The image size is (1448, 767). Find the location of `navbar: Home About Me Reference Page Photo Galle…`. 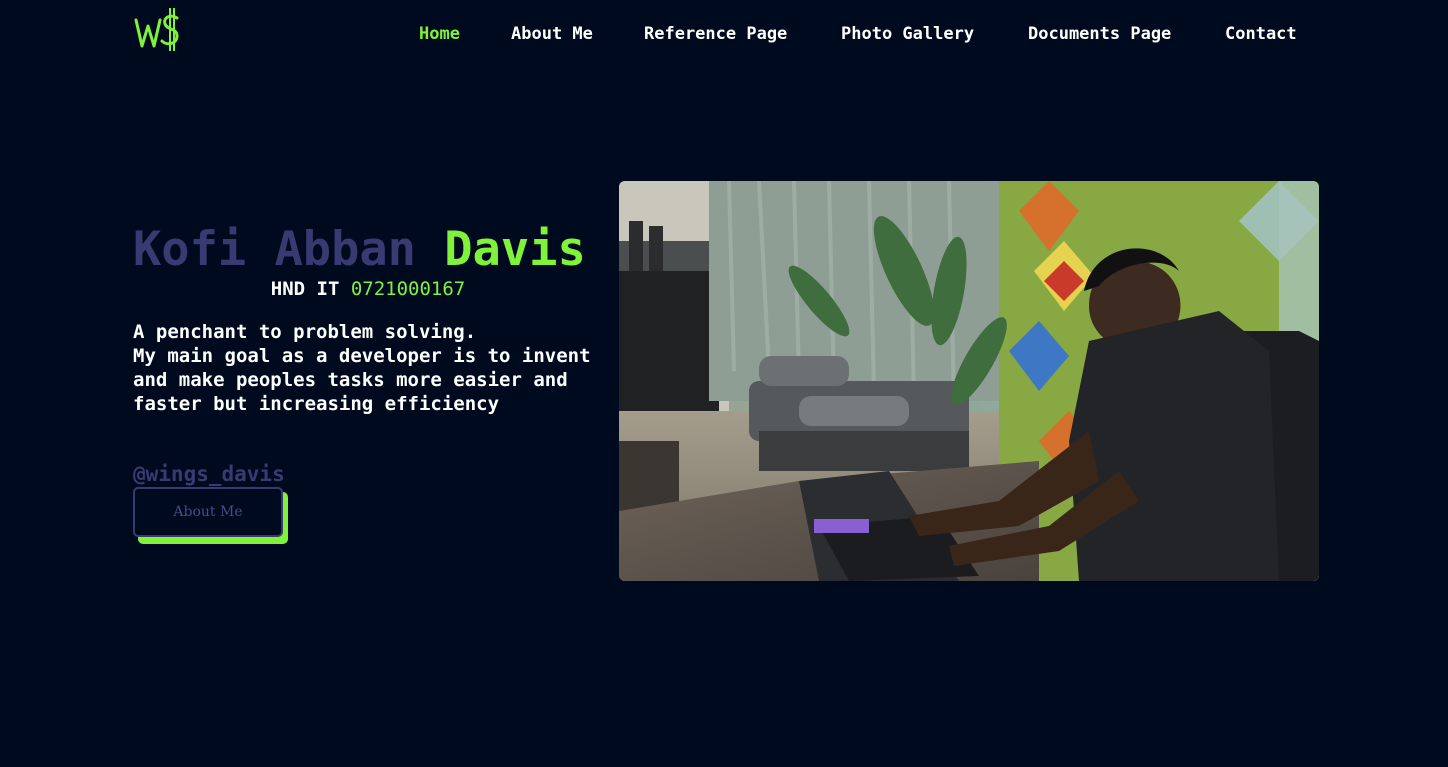

navbar: Home About Me Reference Page Photo Galle… is located at coordinates (724, 34).